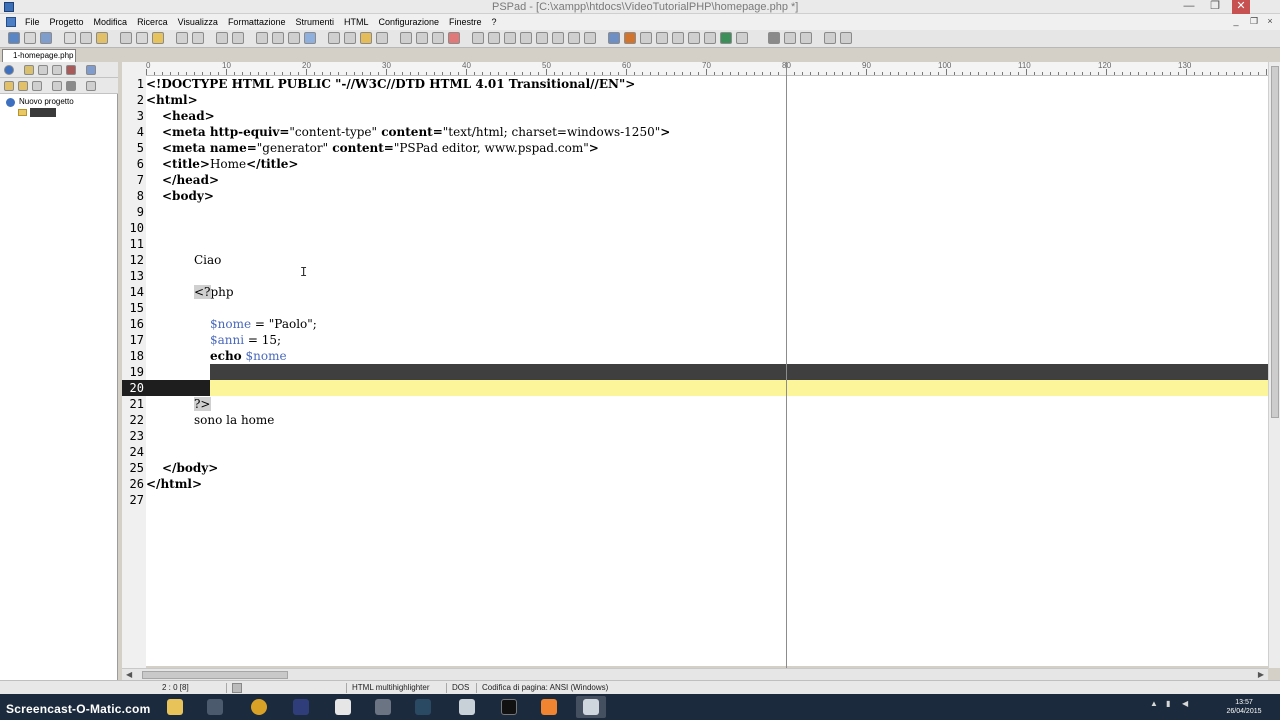 This screenshot has width=1280, height=720. Describe the element at coordinates (294, 38) in the screenshot. I see `comment-icon` at that location.